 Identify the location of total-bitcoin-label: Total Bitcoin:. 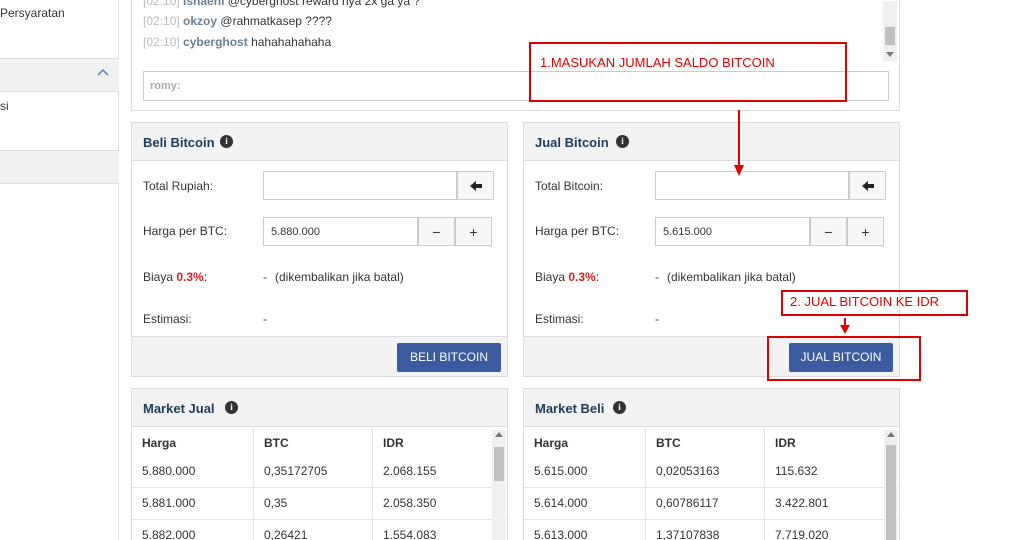
(569, 186).